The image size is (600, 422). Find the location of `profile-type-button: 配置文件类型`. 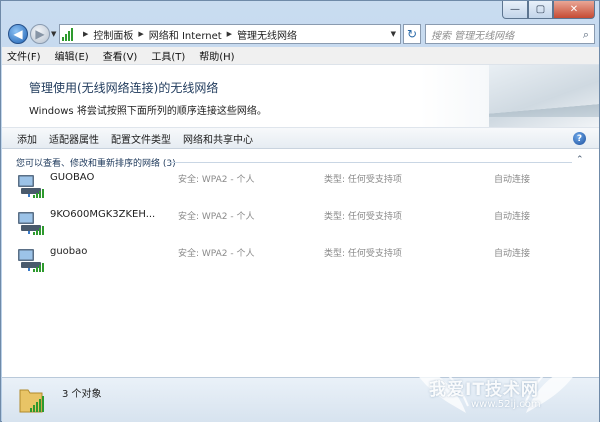

profile-type-button: 配置文件类型 is located at coordinates (141, 138).